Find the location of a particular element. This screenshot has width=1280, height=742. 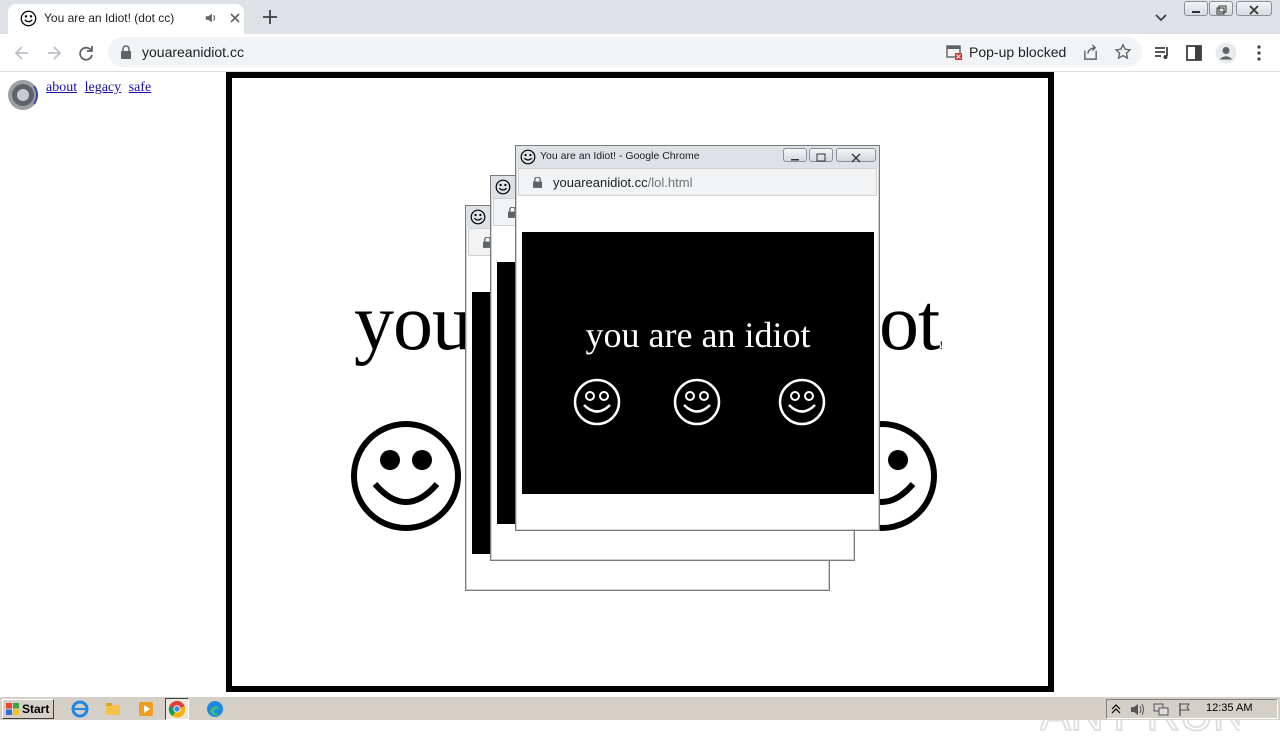

taskbar: Start 12:35 AM is located at coordinates (640, 708).